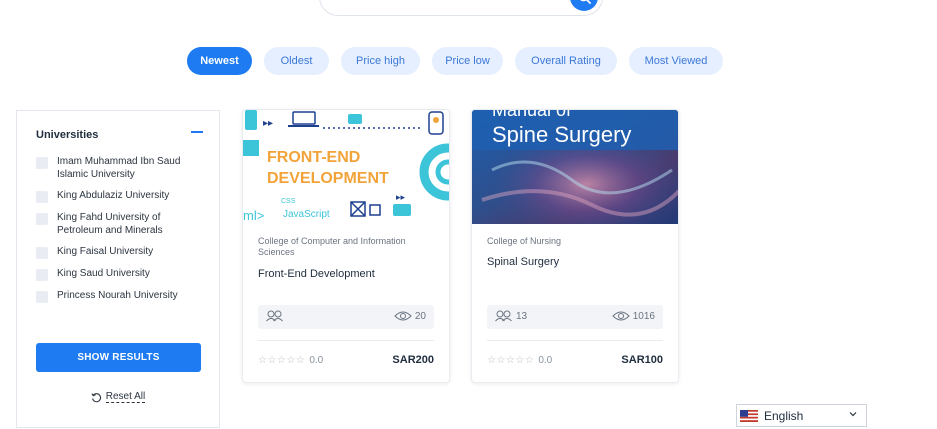  Describe the element at coordinates (749, 415) in the screenshot. I see `us-flag-icon` at that location.